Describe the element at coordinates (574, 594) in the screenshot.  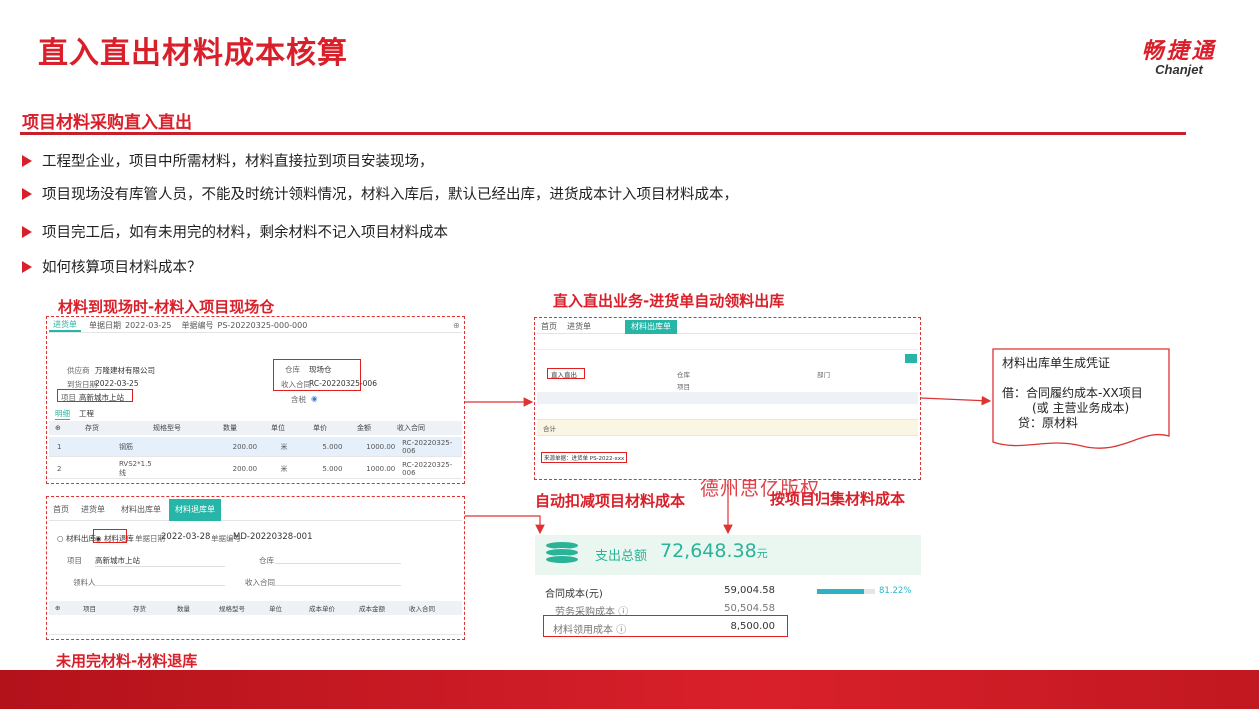
I see `contract-cost-label: 合同成本(元)` at that location.